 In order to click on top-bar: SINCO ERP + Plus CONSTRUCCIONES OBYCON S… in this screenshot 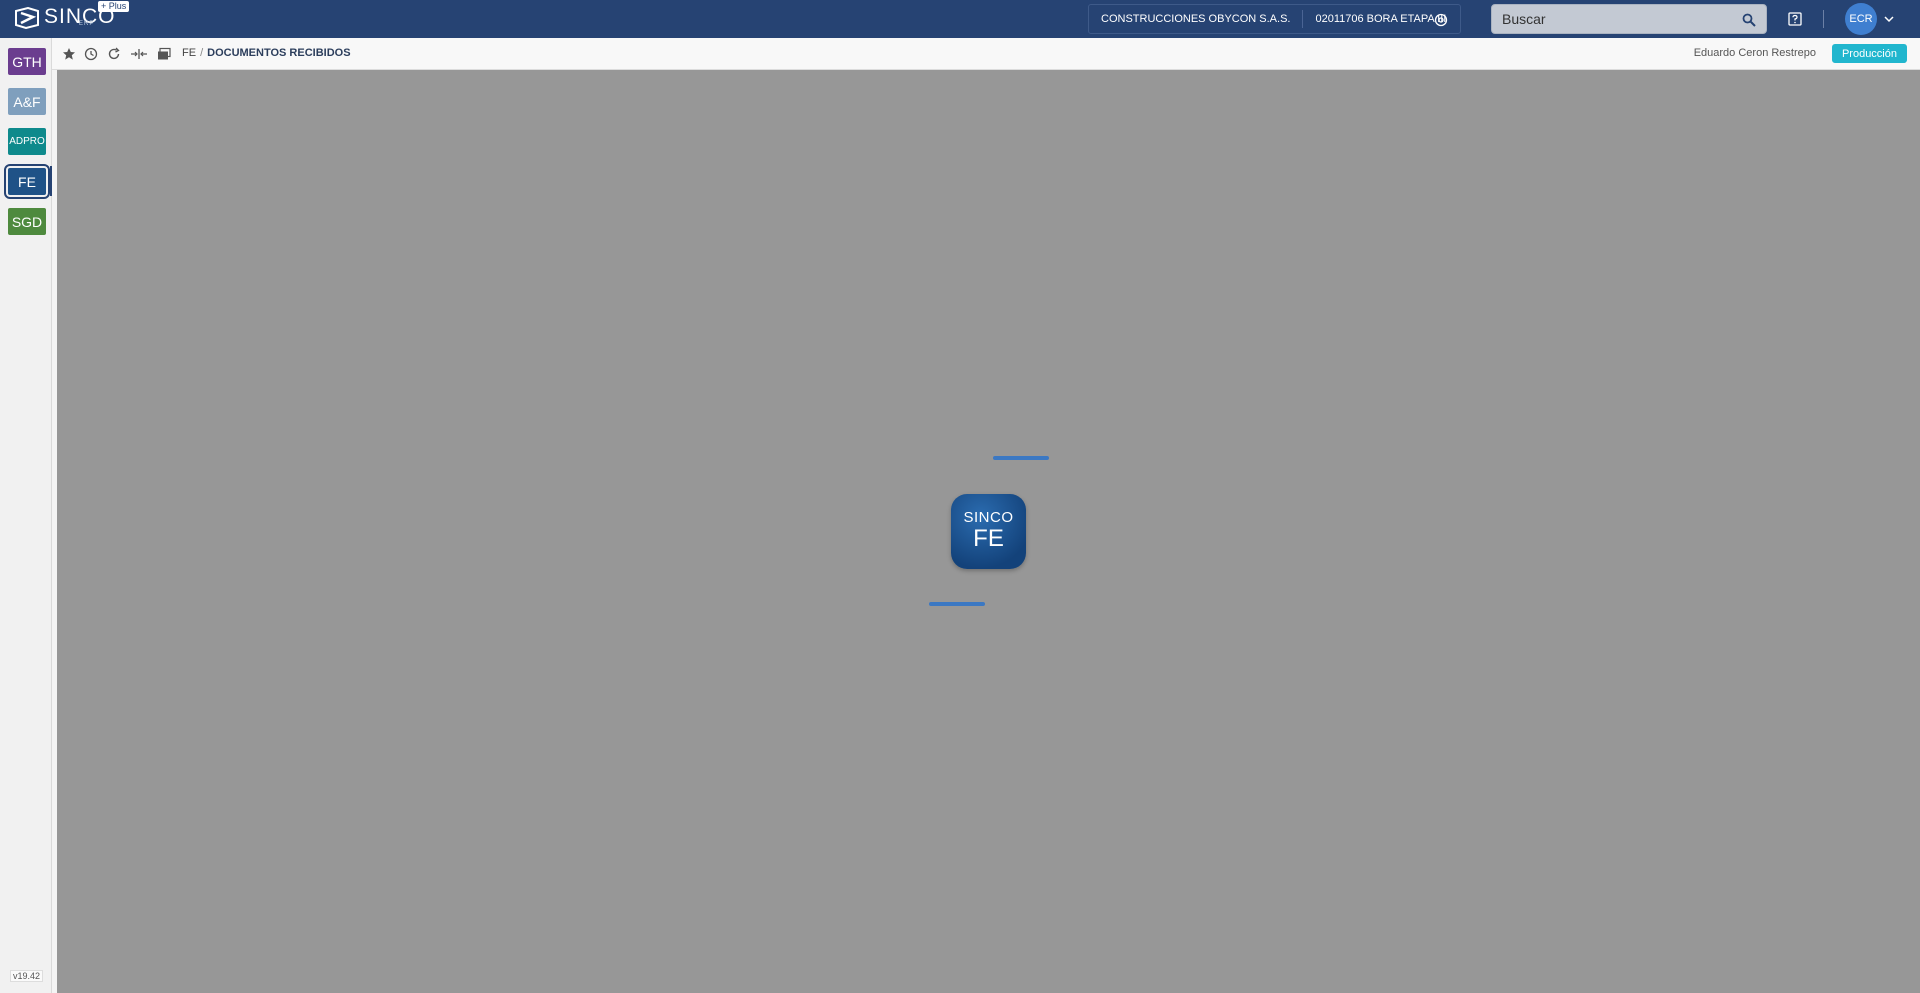, I will do `click(960, 19)`.